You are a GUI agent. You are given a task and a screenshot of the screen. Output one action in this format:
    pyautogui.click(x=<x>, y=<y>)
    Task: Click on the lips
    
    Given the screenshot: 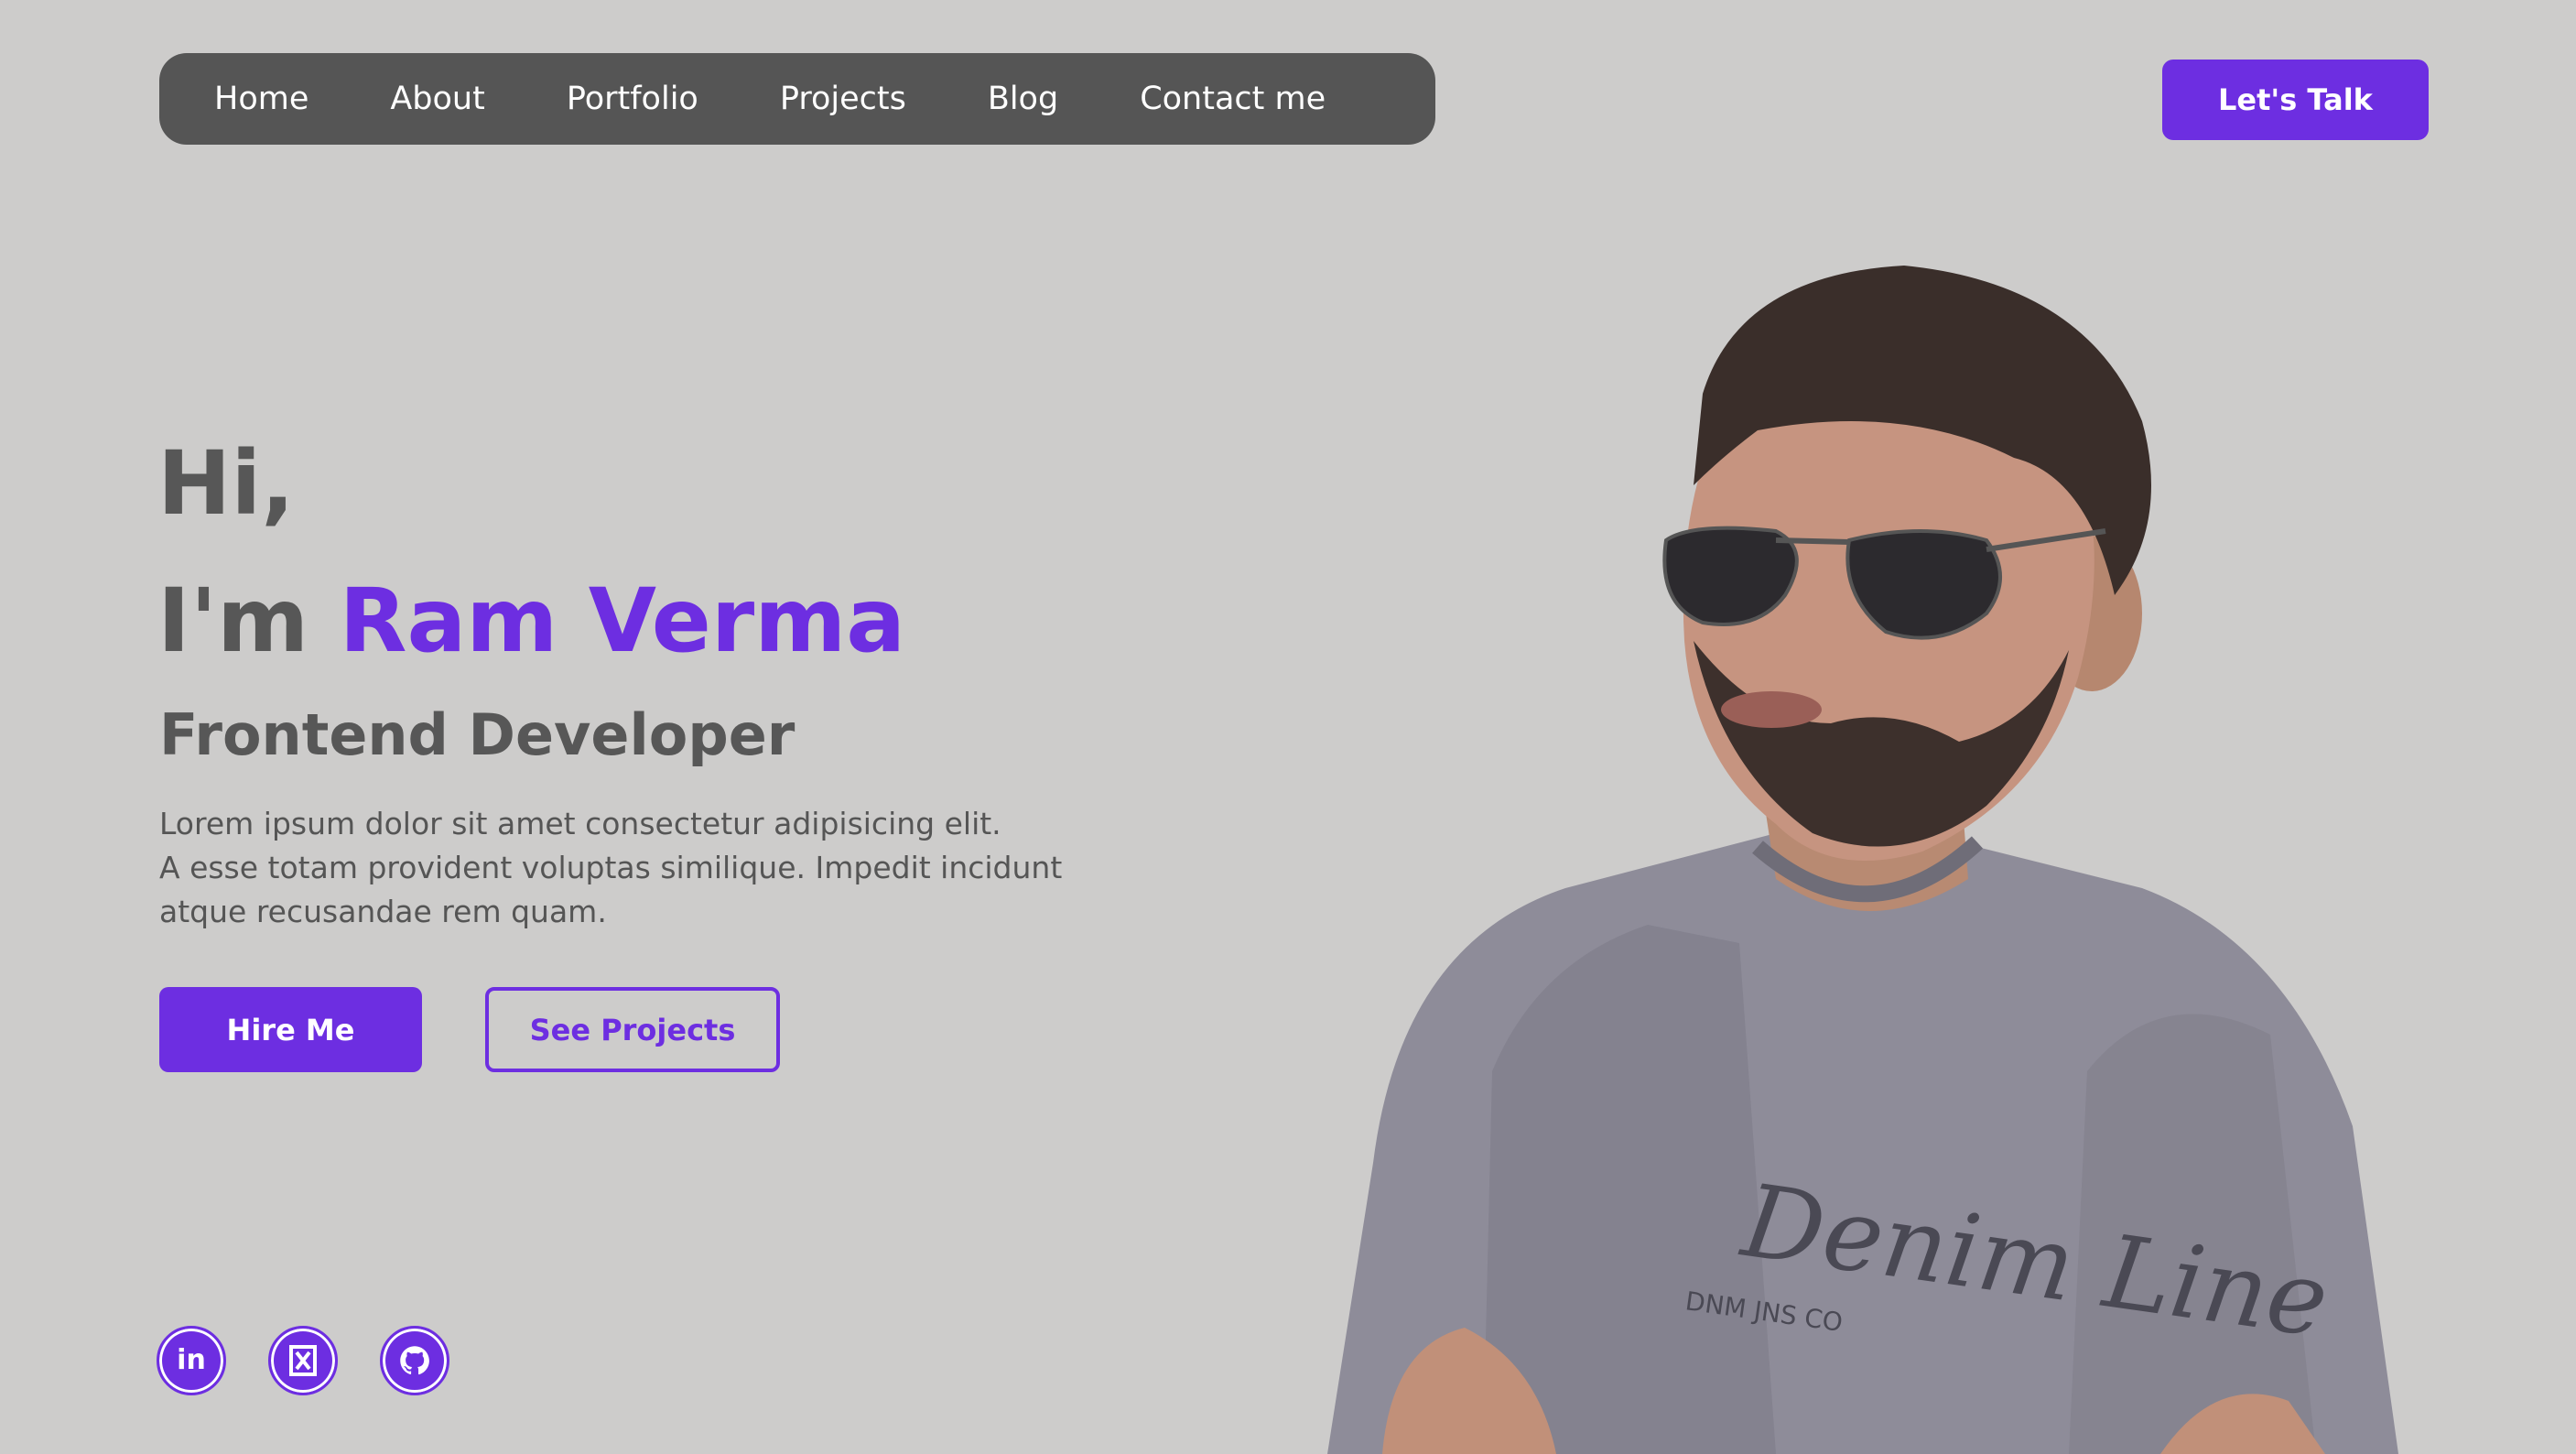 What is the action you would take?
    pyautogui.click(x=1772, y=709)
    